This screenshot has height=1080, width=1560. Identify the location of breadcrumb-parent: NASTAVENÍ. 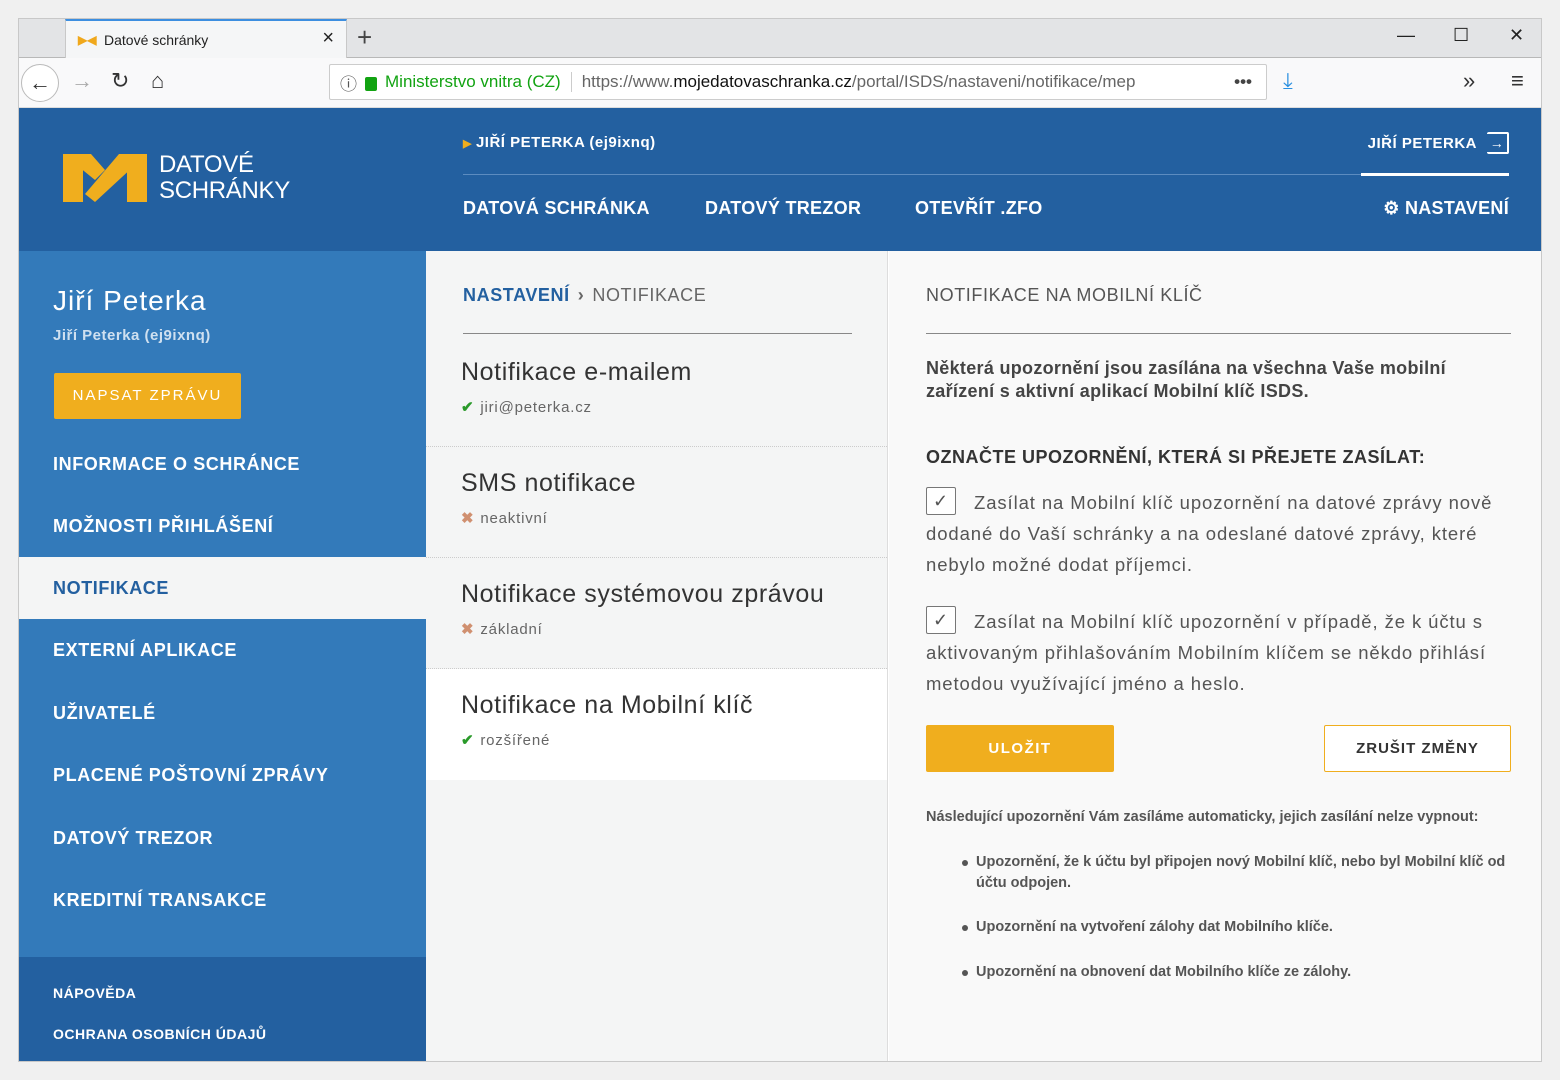
(516, 295).